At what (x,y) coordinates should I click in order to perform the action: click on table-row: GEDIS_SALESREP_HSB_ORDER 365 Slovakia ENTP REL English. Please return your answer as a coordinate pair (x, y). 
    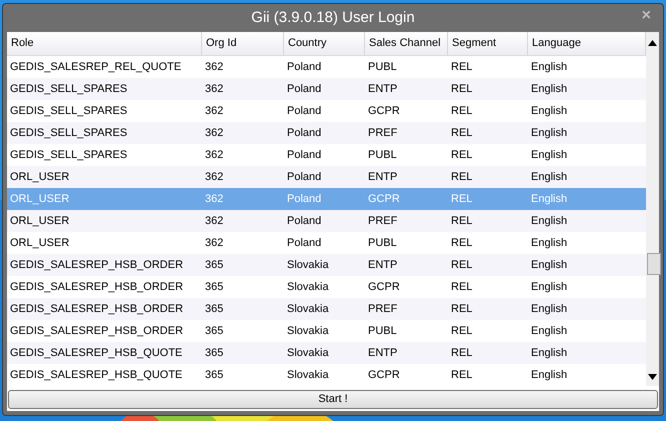
    Looking at the image, I should click on (326, 265).